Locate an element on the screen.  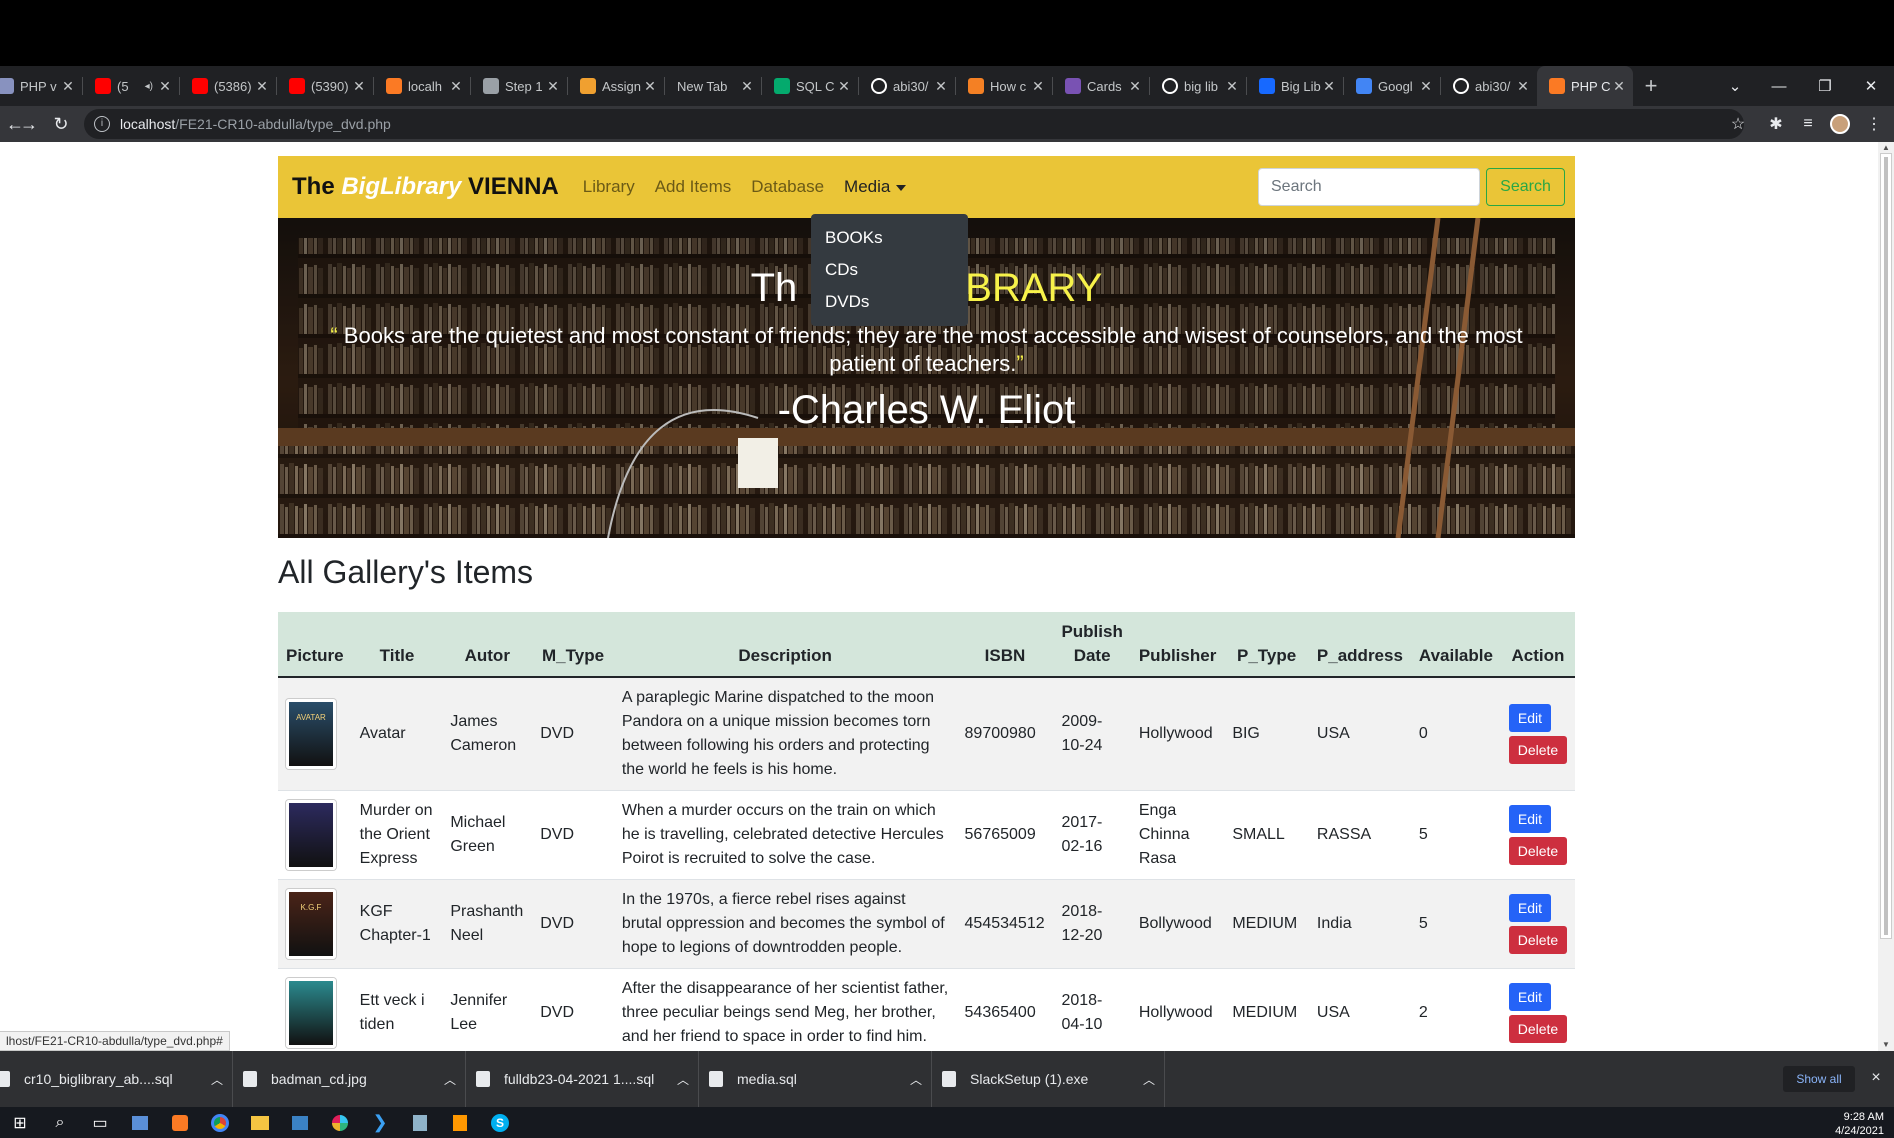
show-all-button: Show all is located at coordinates (1819, 1079).